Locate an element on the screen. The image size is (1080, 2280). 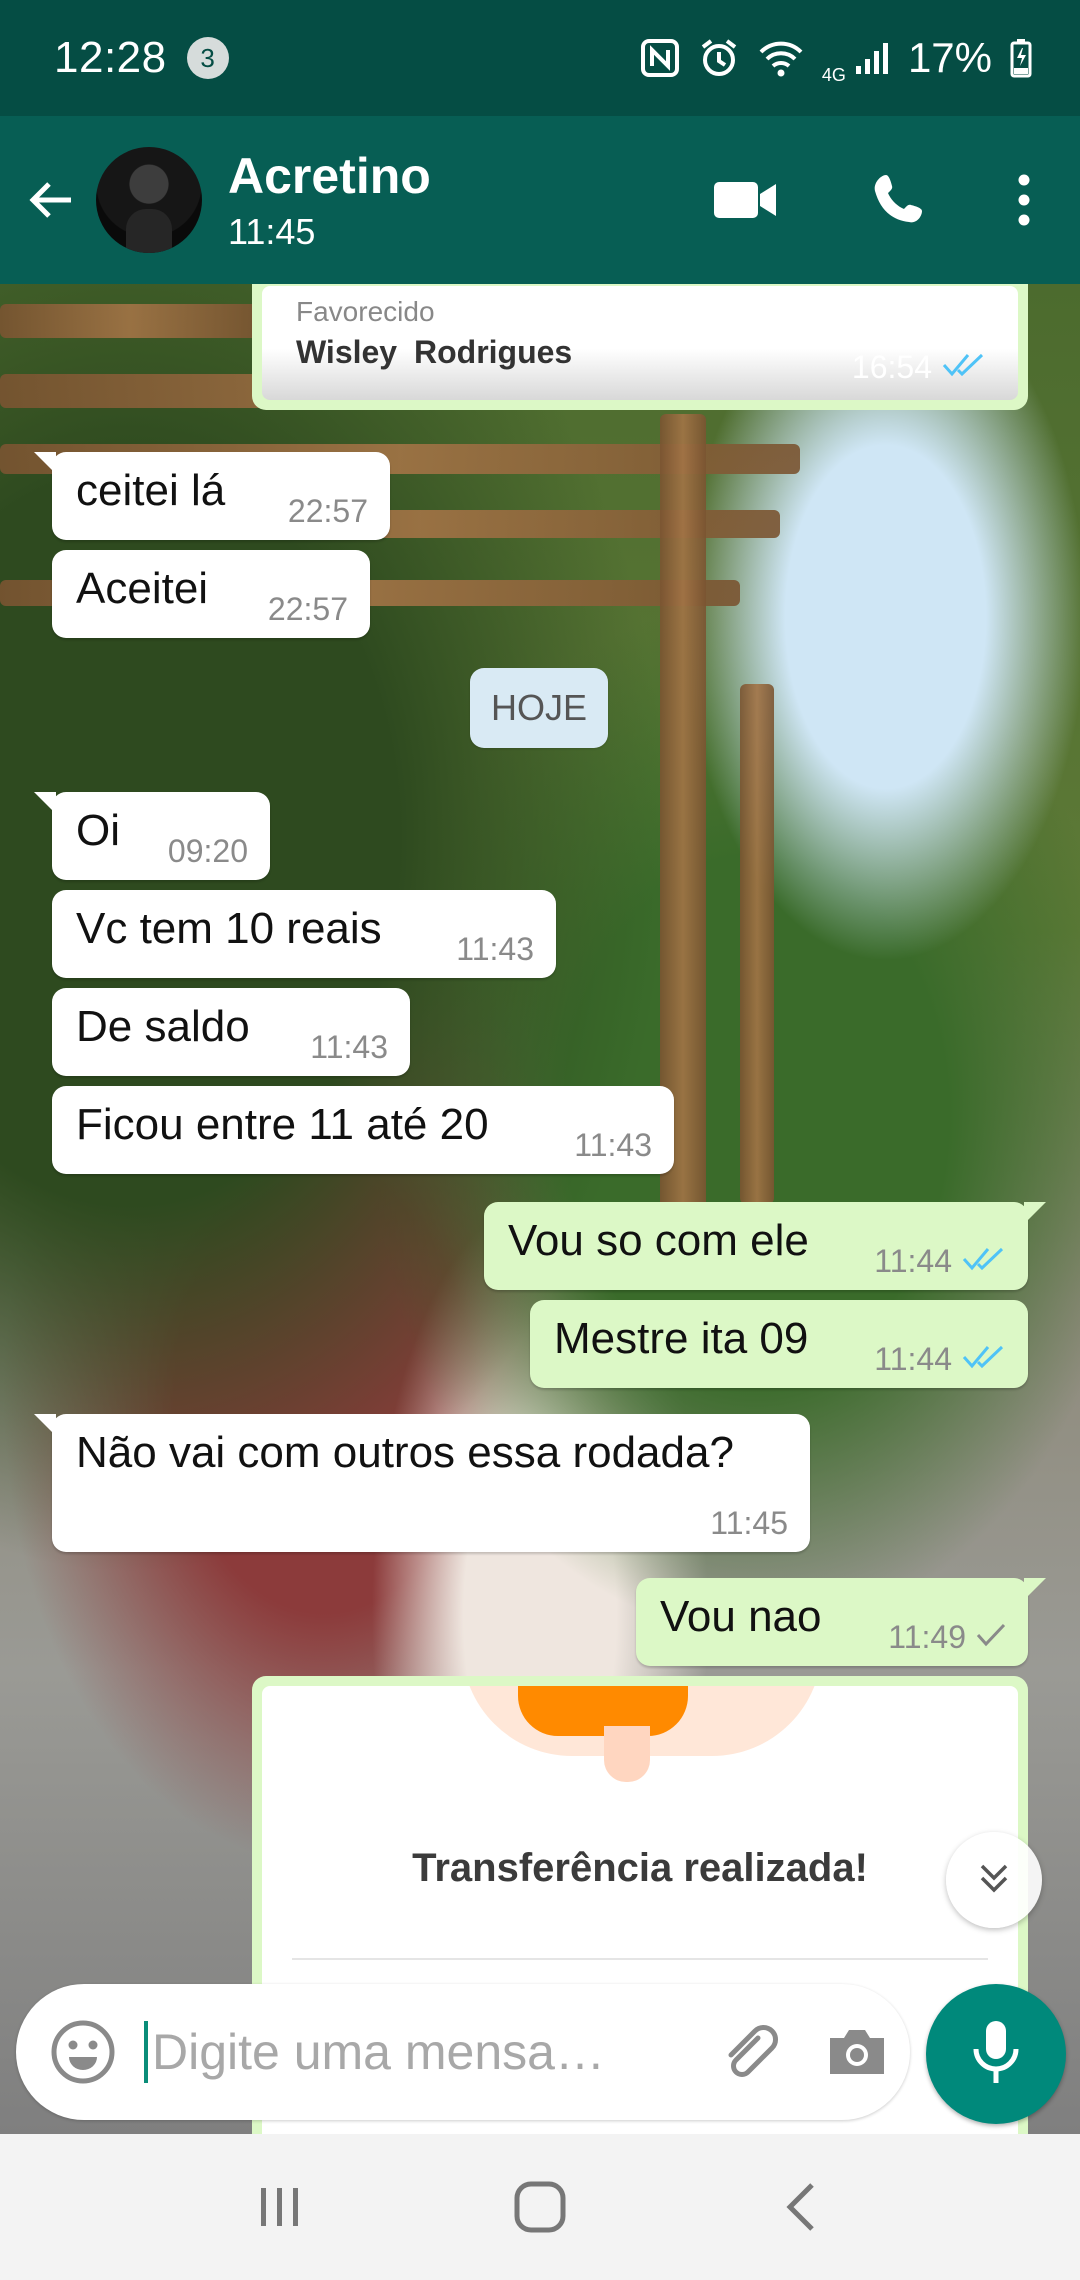
message-bubble: Vou nao 11:49 is located at coordinates (841, 1622).